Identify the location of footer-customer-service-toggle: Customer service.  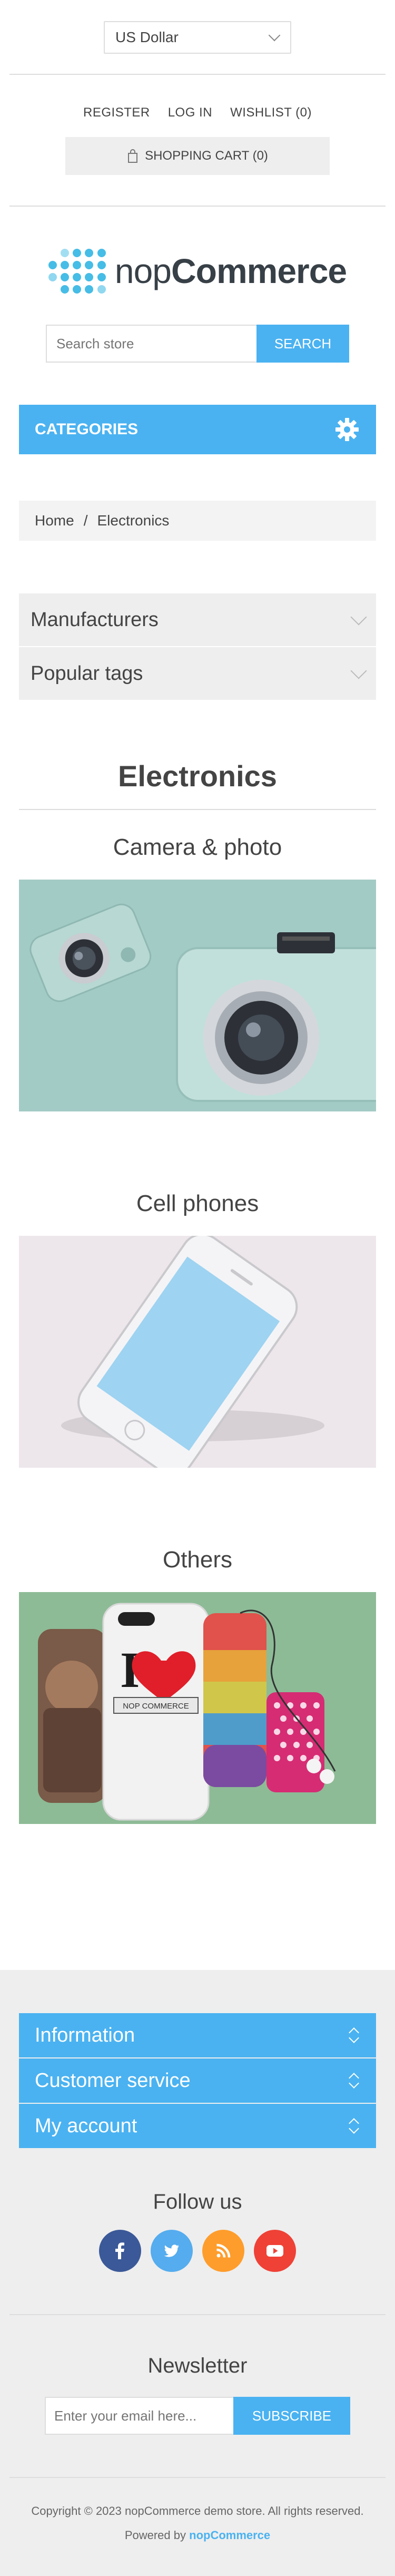
(197, 2080).